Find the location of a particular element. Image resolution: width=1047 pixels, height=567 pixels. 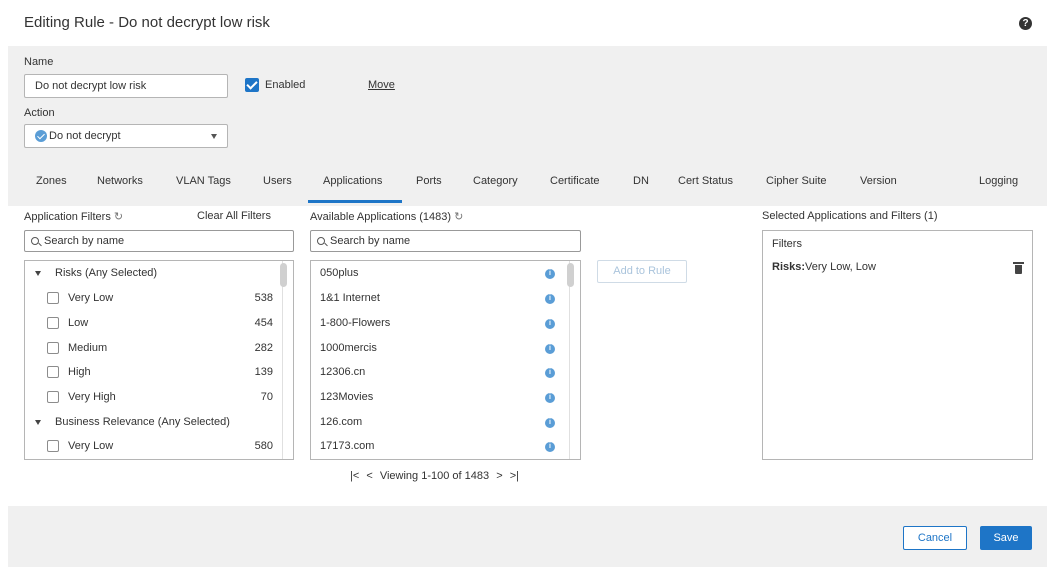

search-icon is located at coordinates (321, 241).